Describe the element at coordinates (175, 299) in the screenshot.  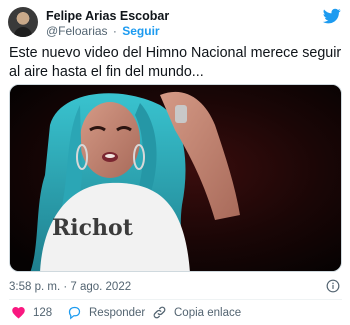
I see `actions-divider` at that location.